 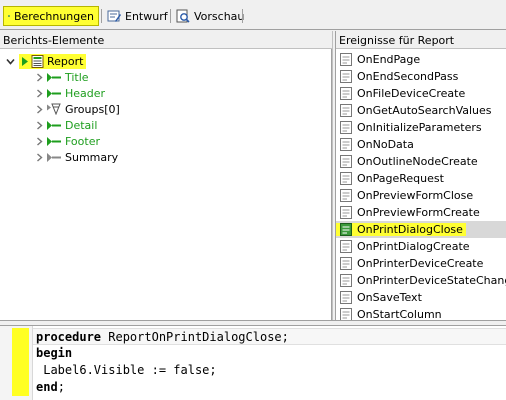 What do you see at coordinates (417, 161) in the screenshot?
I see `event-label: OnOutlineNodeCreate` at bounding box center [417, 161].